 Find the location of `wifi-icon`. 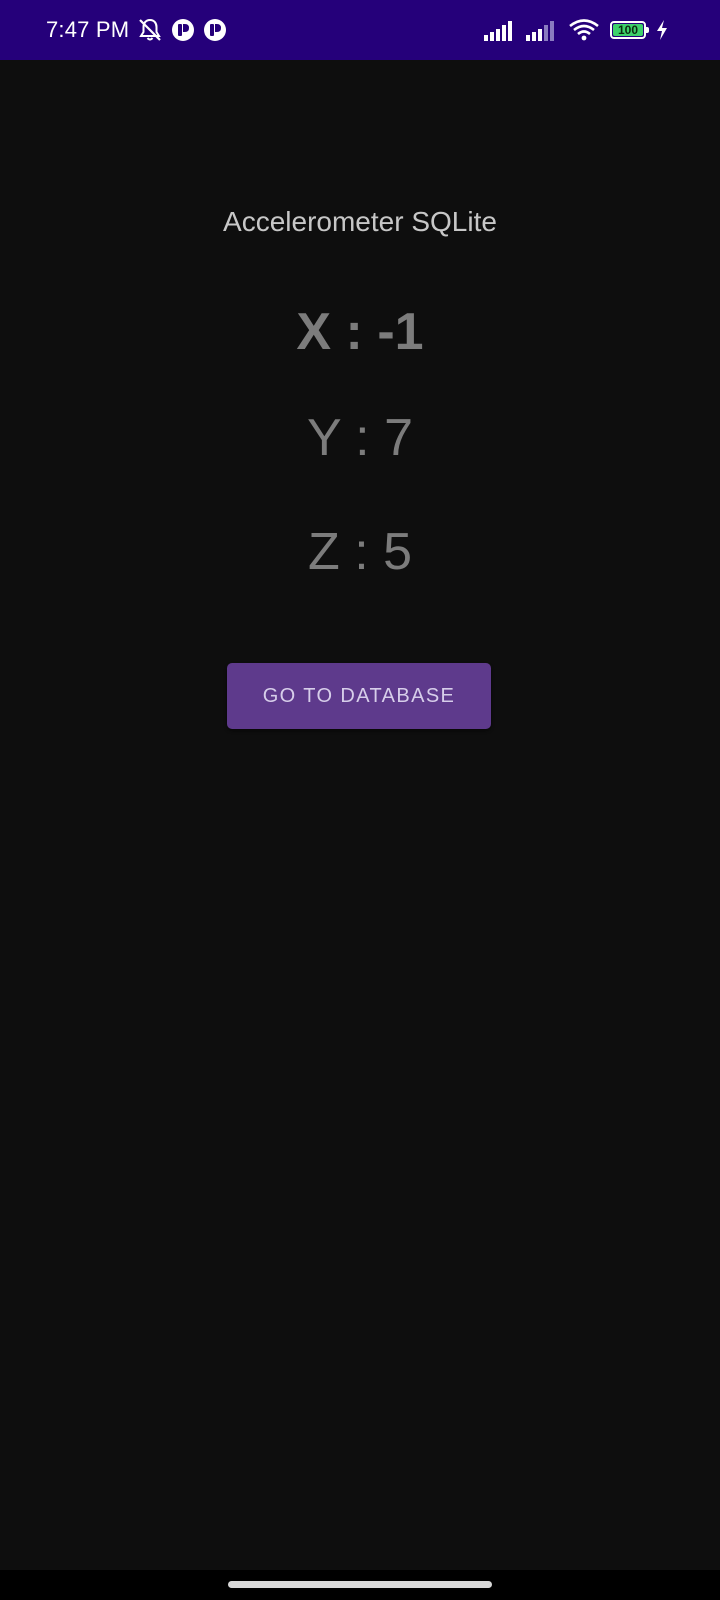

wifi-icon is located at coordinates (584, 30).